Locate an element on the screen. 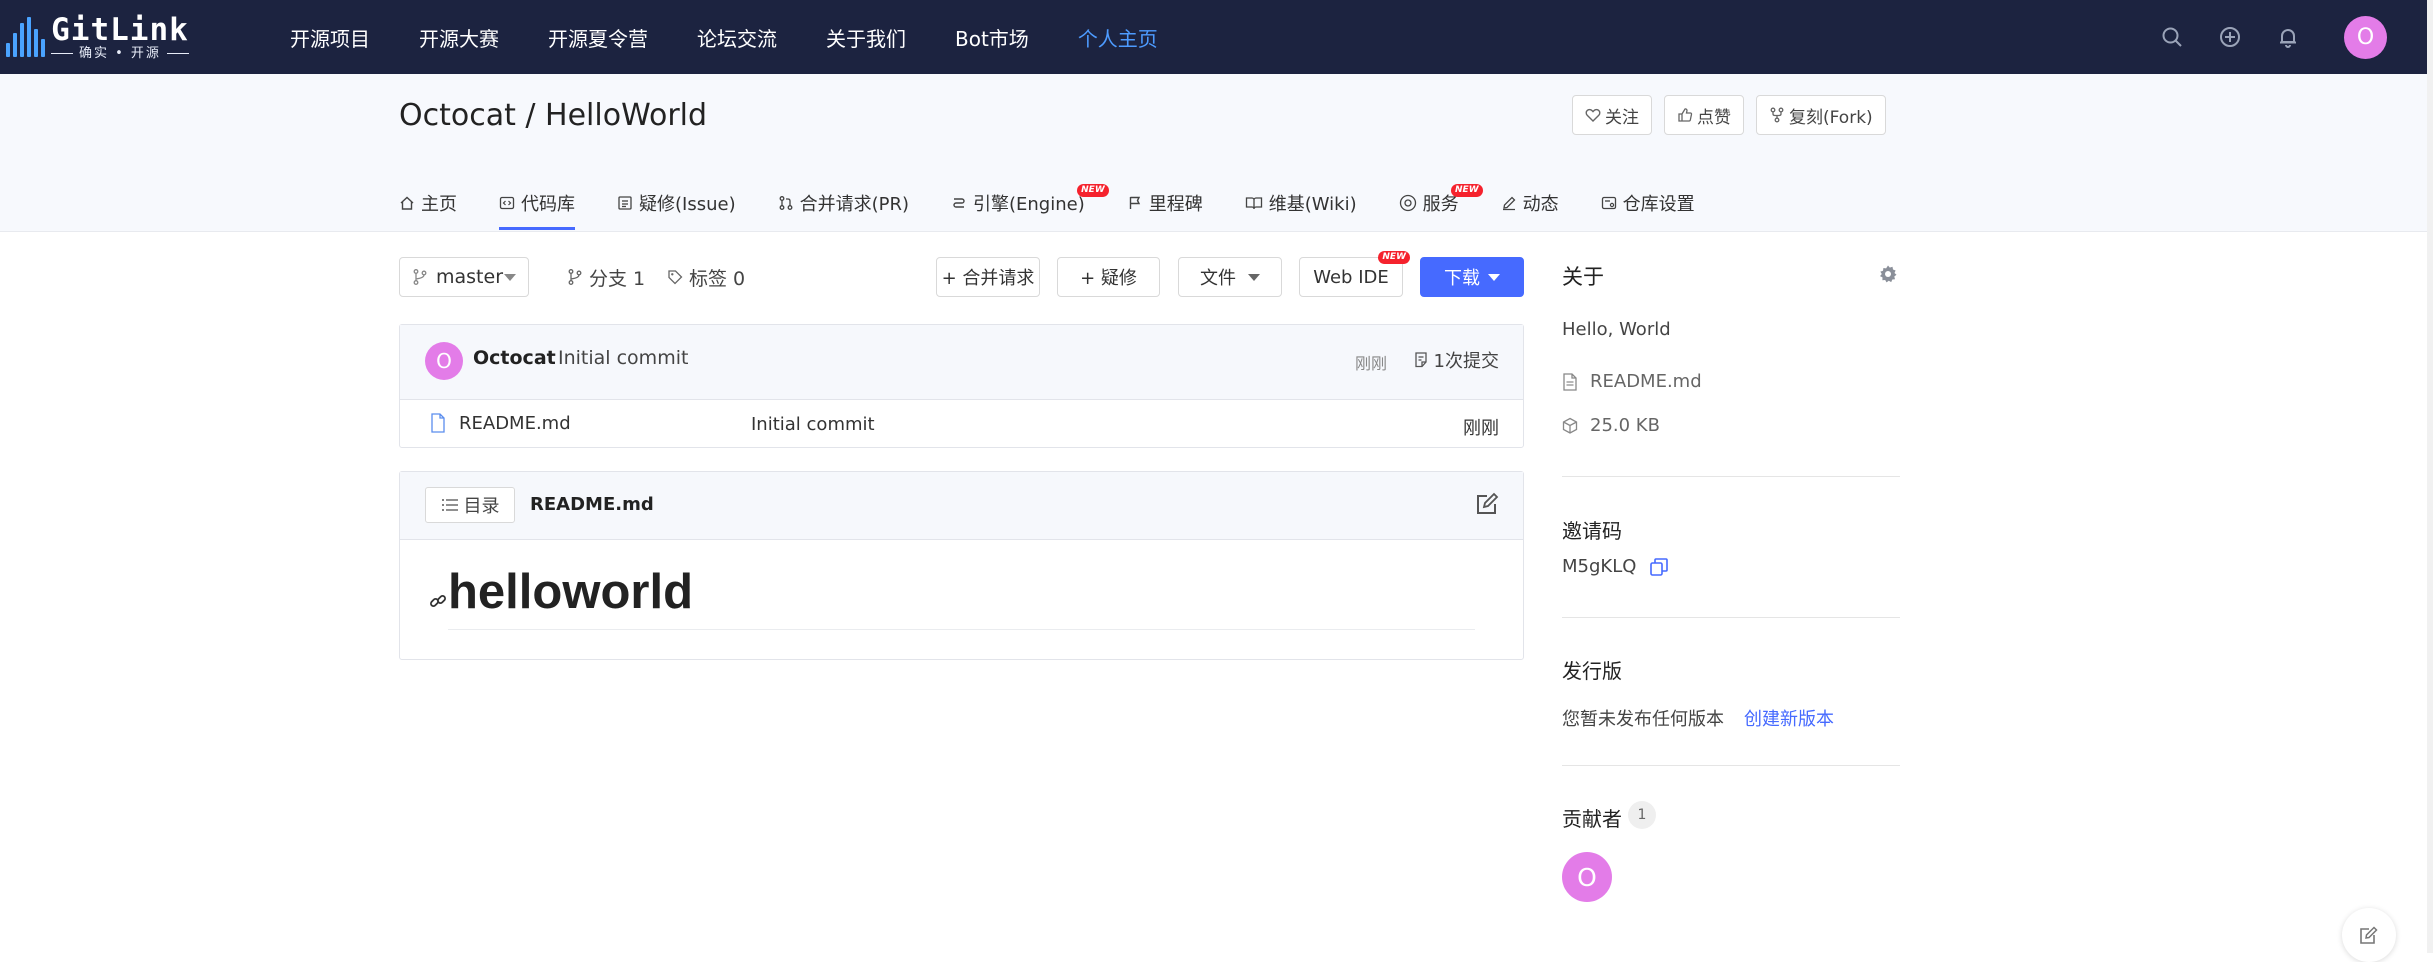 The height and width of the screenshot is (962, 2433). star-button: 点赞 is located at coordinates (1704, 115).